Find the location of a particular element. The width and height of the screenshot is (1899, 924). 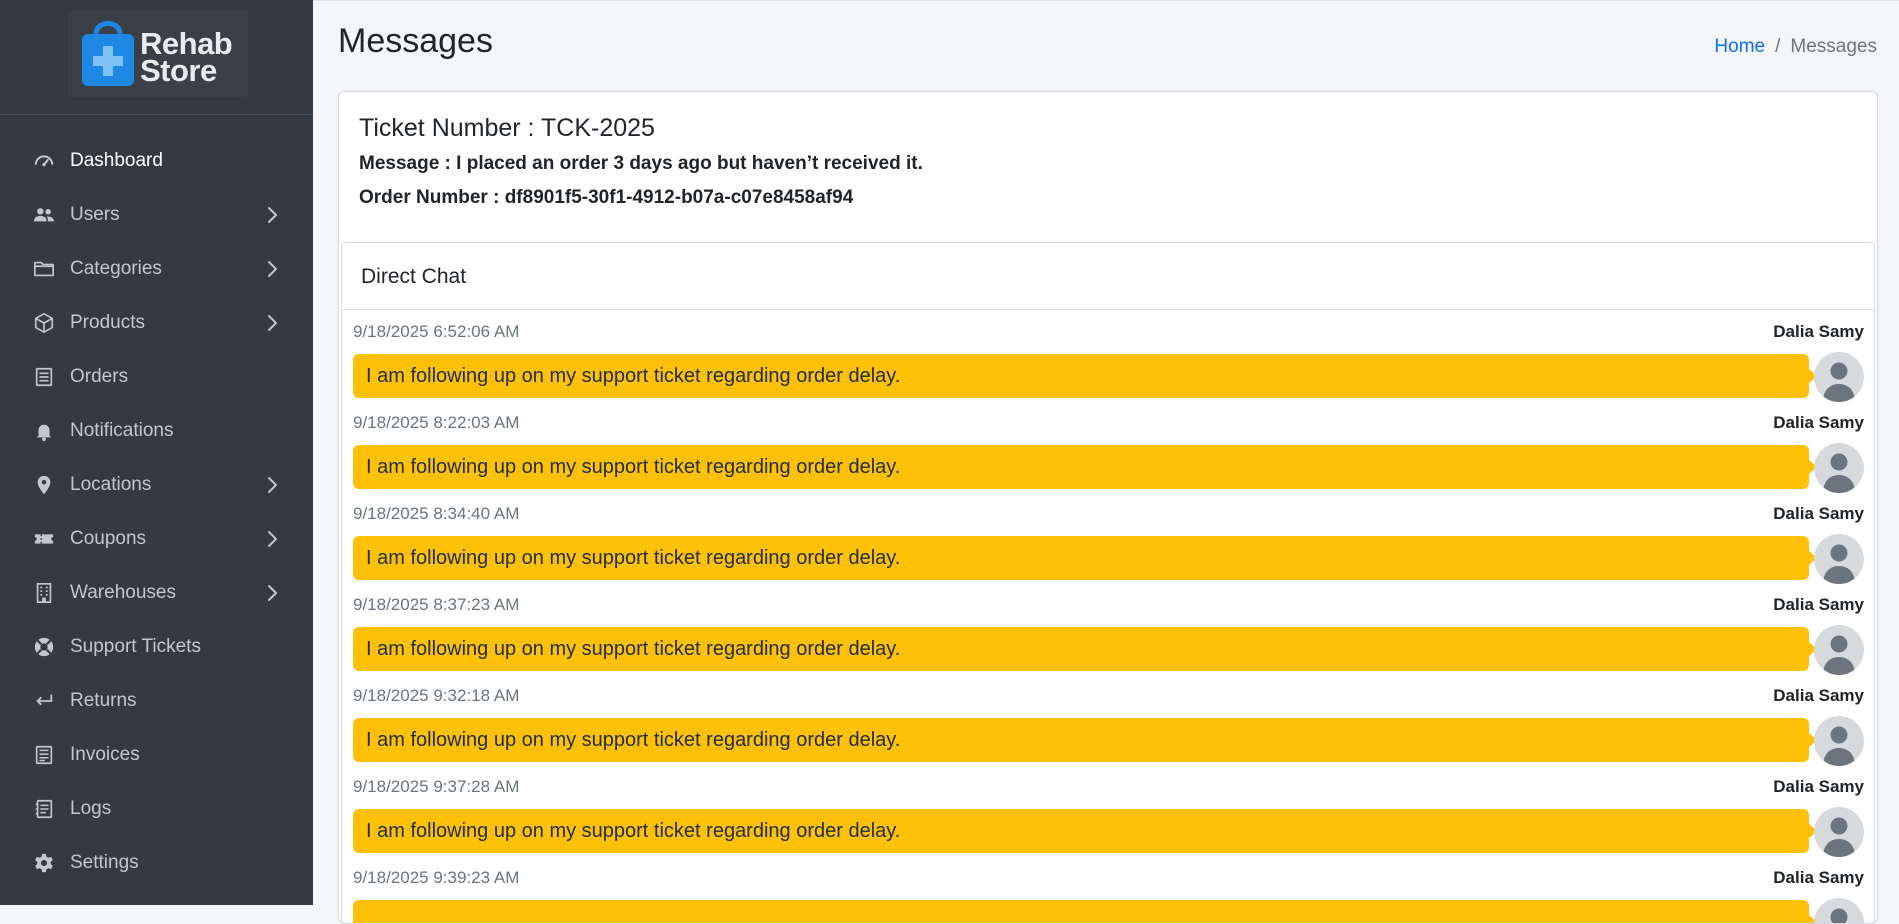

sidebar-item-coupons: Coupons is located at coordinates (156, 539).